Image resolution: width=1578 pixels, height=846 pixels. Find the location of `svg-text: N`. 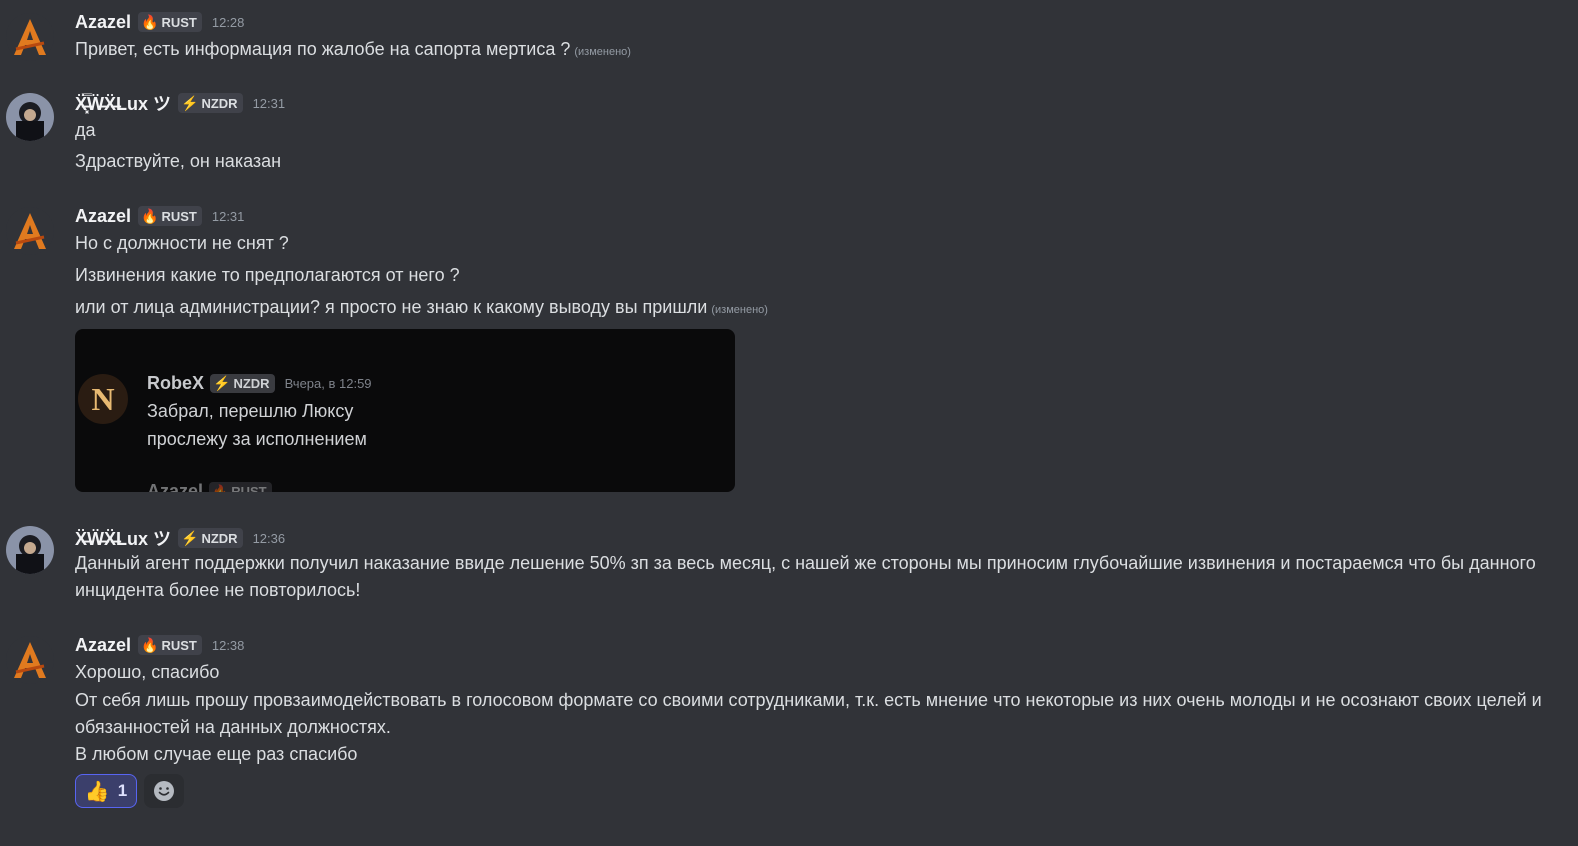

svg-text: N is located at coordinates (102, 399).